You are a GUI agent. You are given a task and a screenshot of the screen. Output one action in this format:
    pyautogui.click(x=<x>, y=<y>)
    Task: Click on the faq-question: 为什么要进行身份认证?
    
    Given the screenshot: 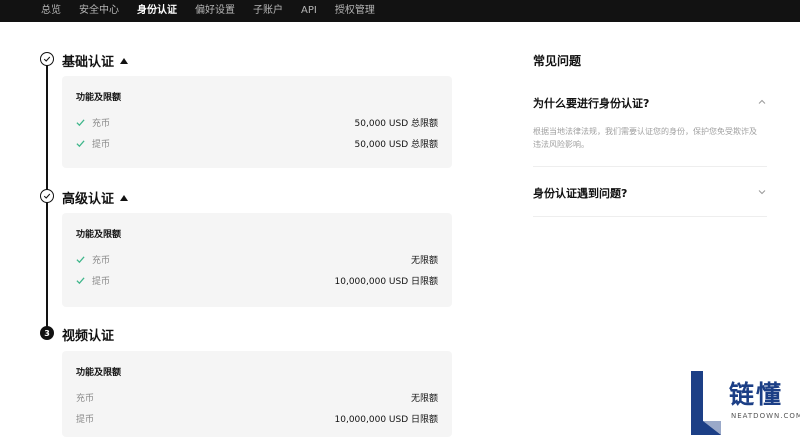 What is the action you would take?
    pyautogui.click(x=591, y=103)
    